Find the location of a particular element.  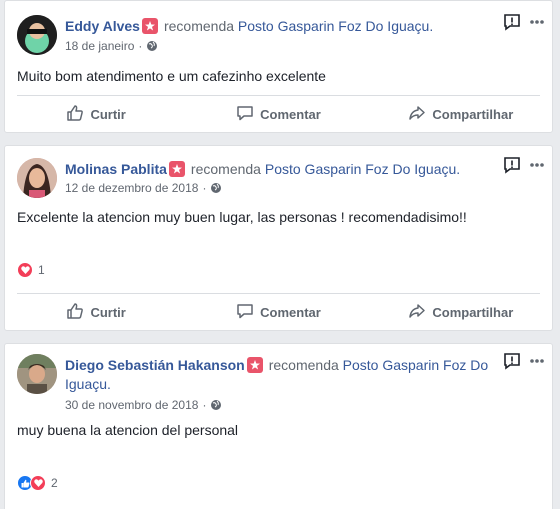

reaction-count: 1 is located at coordinates (41, 270).